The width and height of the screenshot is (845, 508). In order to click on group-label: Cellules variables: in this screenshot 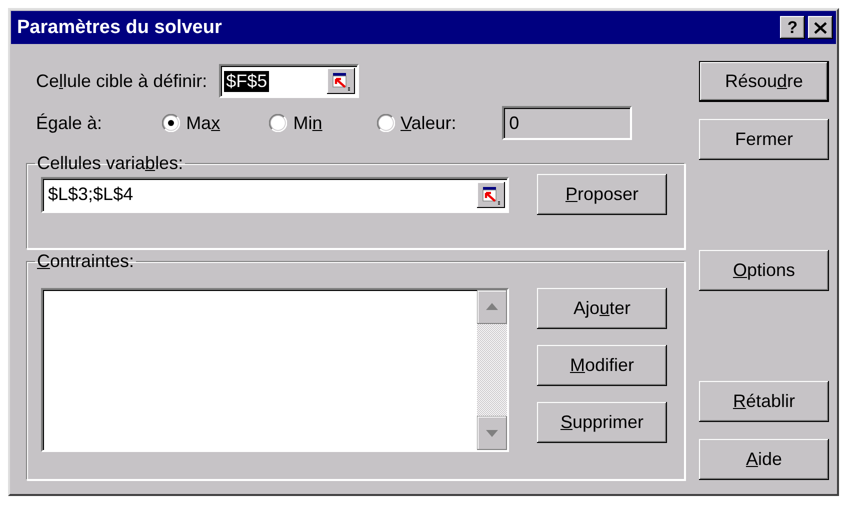, I will do `click(110, 163)`.